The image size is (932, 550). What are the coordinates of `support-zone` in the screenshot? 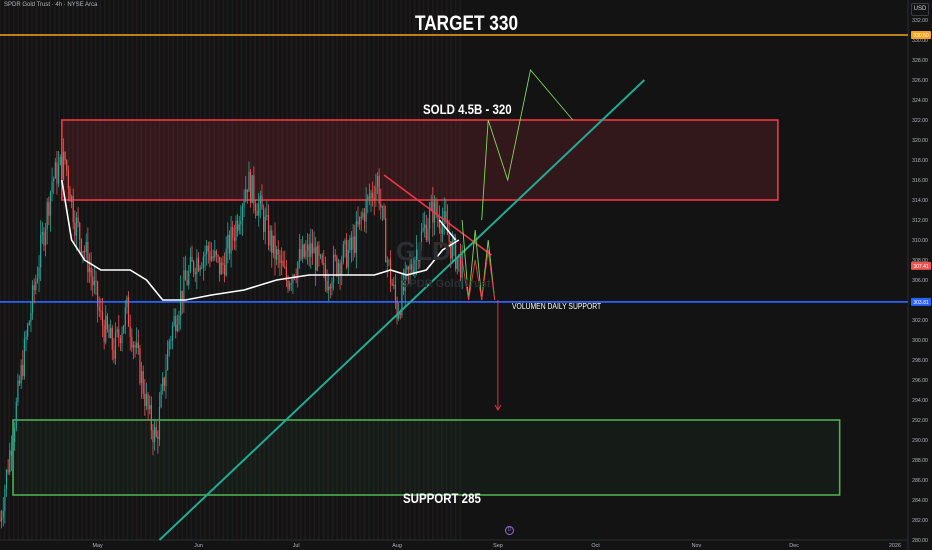 It's located at (426, 457).